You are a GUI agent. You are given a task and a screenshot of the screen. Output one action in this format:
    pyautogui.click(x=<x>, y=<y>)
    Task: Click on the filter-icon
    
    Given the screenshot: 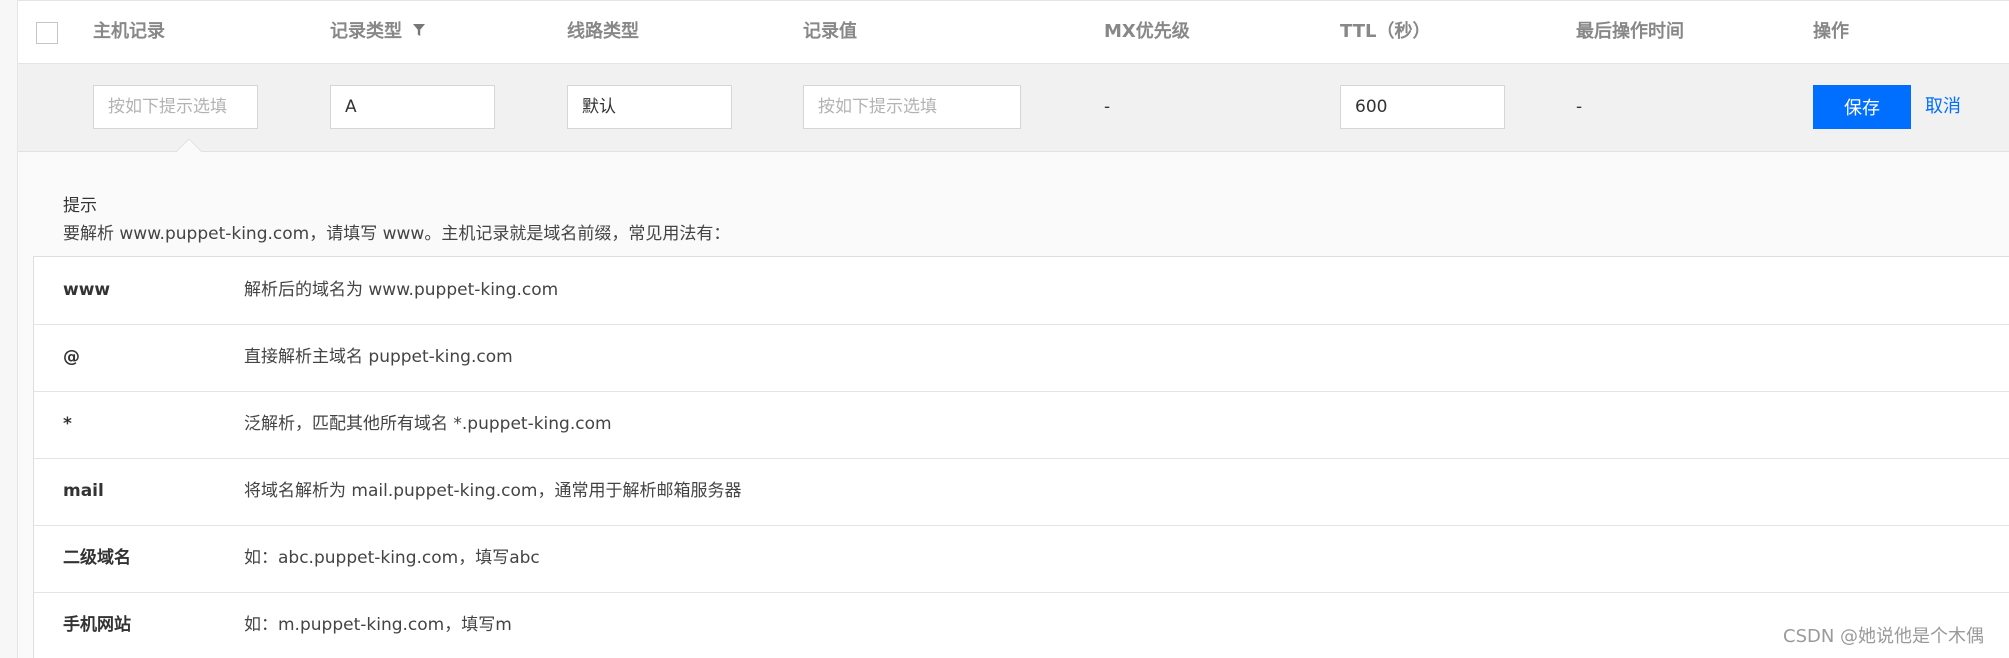 What is the action you would take?
    pyautogui.click(x=419, y=32)
    